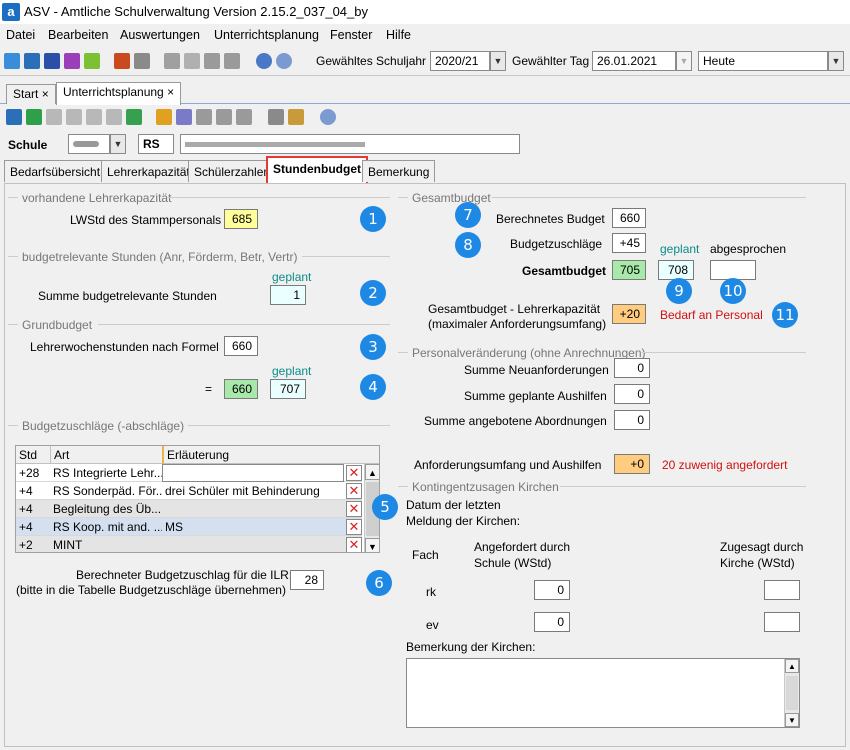  Describe the element at coordinates (350, 144) in the screenshot. I see `school-name-field` at that location.